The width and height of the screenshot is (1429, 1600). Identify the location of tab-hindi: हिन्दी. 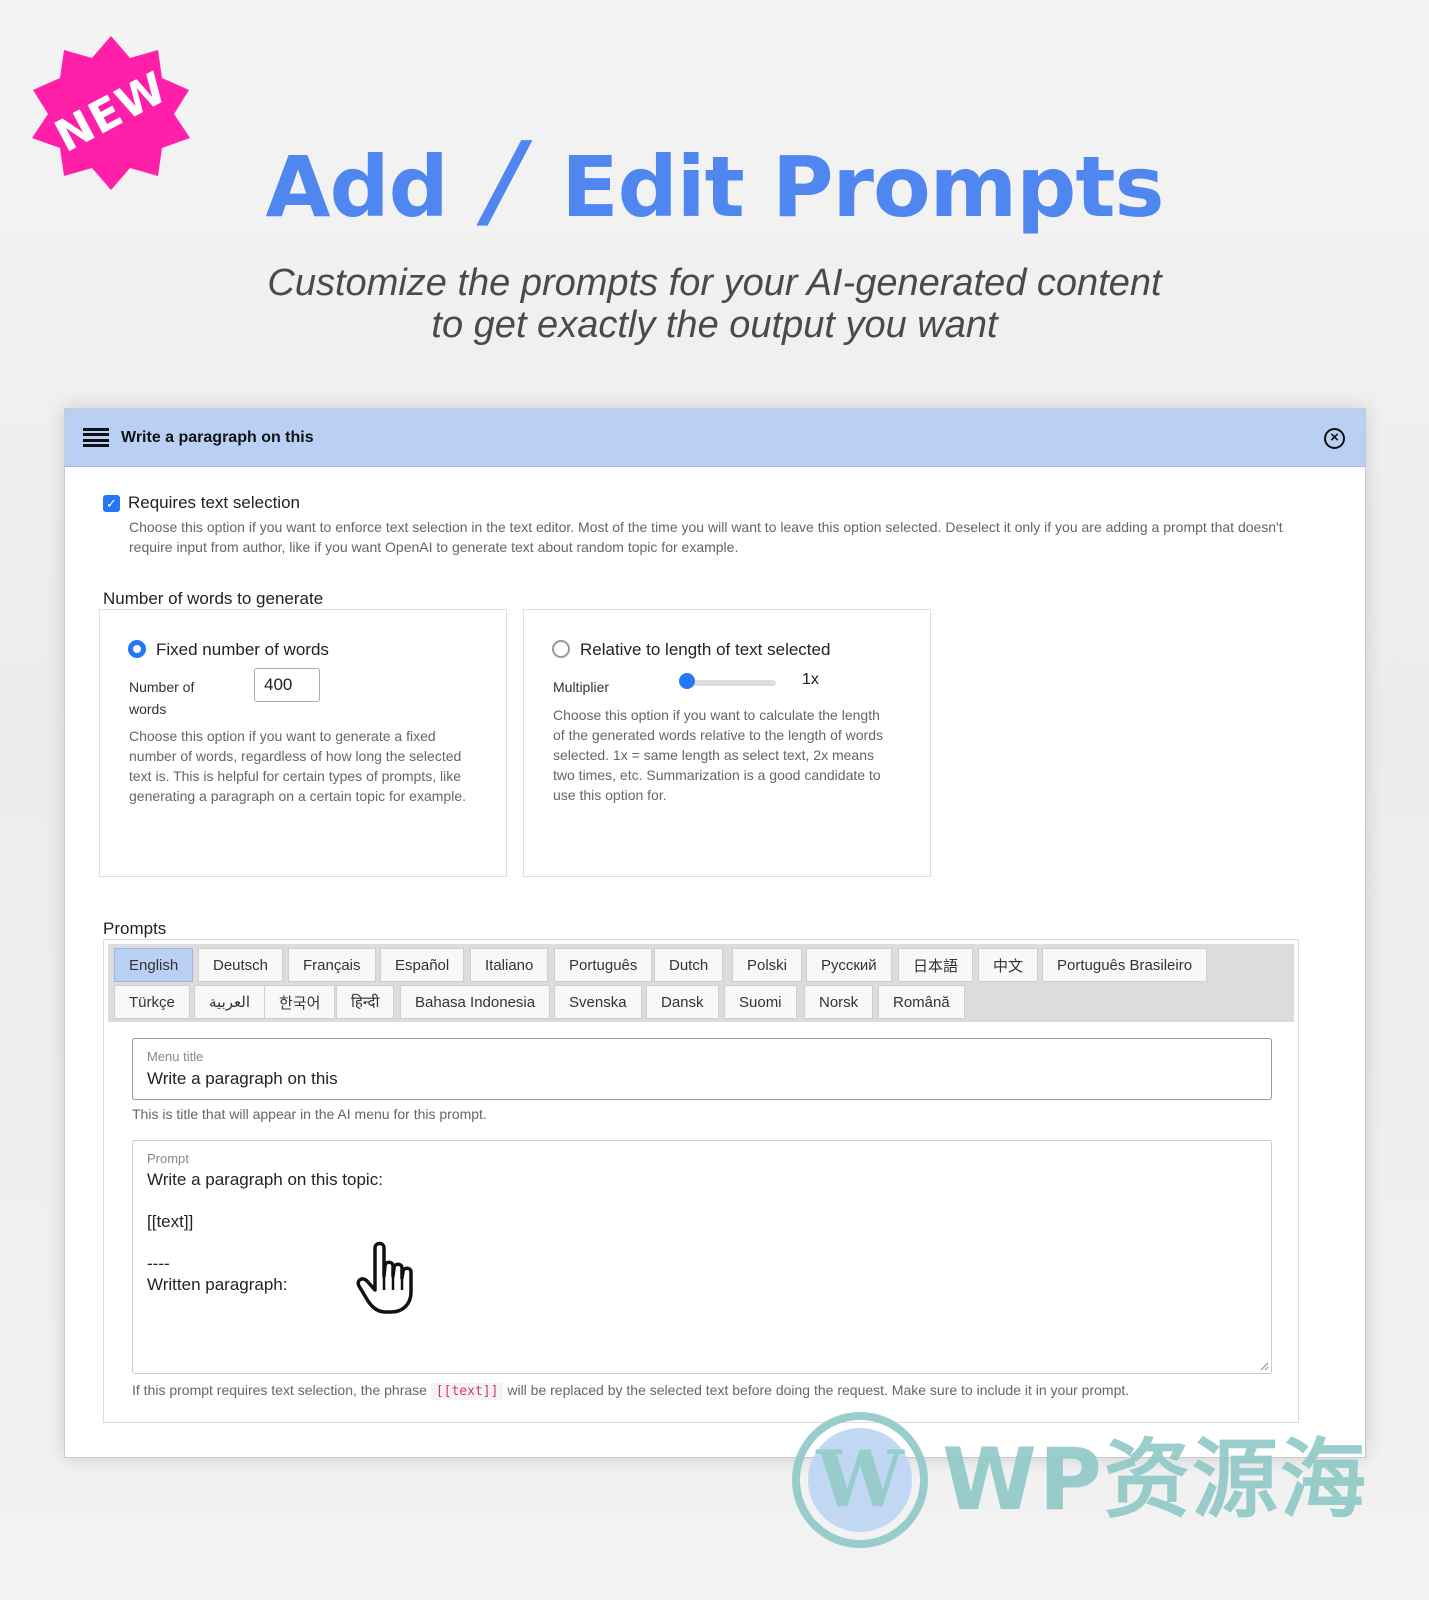
(365, 1002).